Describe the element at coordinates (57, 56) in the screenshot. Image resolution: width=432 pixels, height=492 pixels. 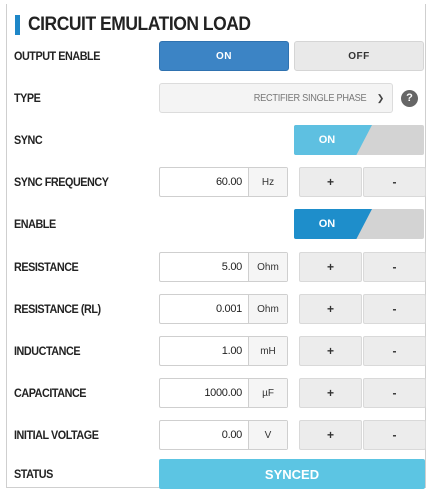
I see `output-enable-label: OUTPUT ENABLE` at that location.